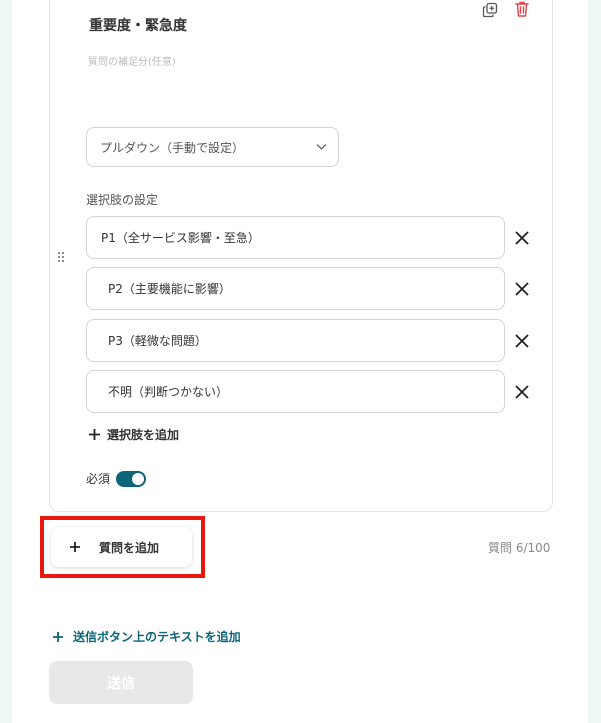 The height and width of the screenshot is (723, 601). What do you see at coordinates (129, 547) in the screenshot?
I see `add-question-label: 質問を追加` at bounding box center [129, 547].